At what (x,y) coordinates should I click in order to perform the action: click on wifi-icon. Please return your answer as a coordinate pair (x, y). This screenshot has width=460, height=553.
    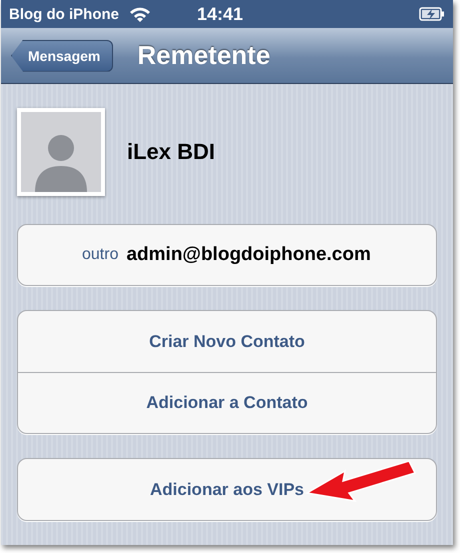
    Looking at the image, I should click on (140, 14).